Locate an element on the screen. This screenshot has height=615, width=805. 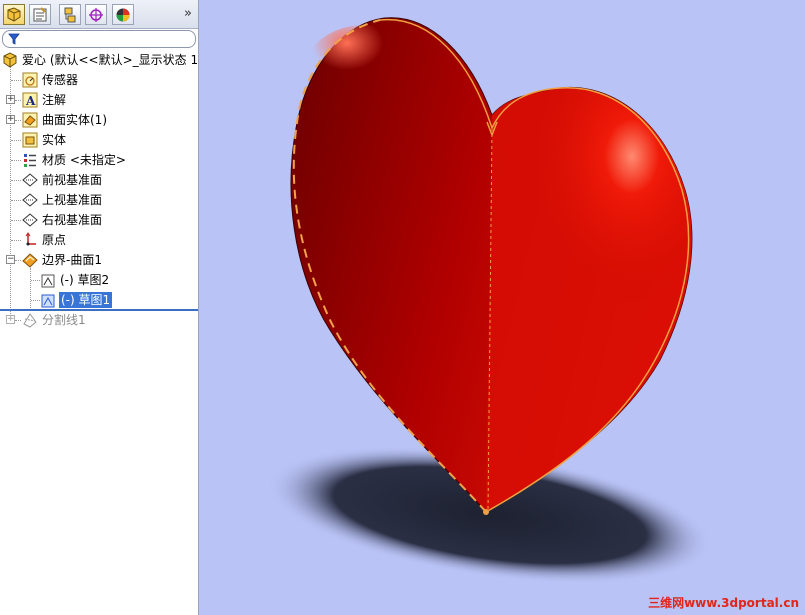
feature-manager-icon is located at coordinates (14, 14).